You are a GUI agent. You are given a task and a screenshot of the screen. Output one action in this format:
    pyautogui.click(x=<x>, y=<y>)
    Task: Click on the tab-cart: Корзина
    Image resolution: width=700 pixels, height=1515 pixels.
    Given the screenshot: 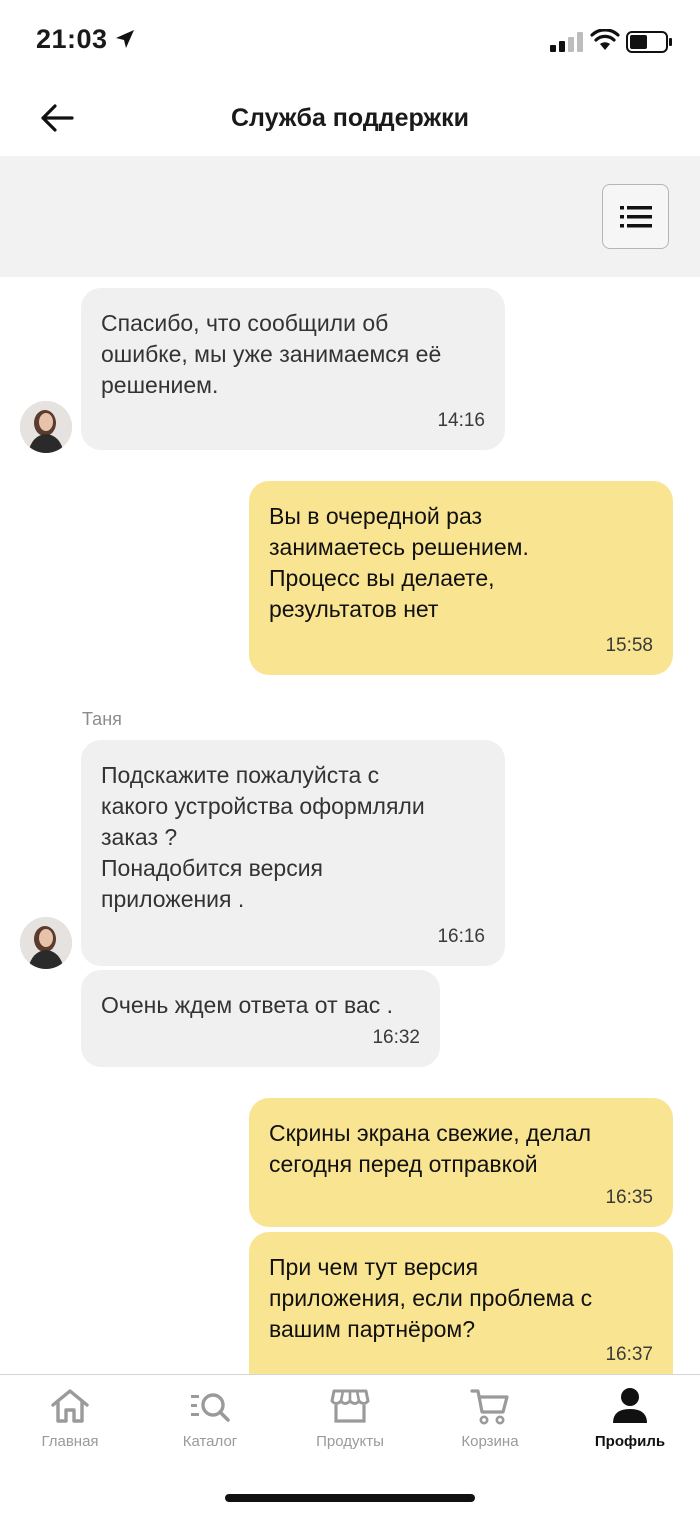 What is the action you would take?
    pyautogui.click(x=490, y=1422)
    